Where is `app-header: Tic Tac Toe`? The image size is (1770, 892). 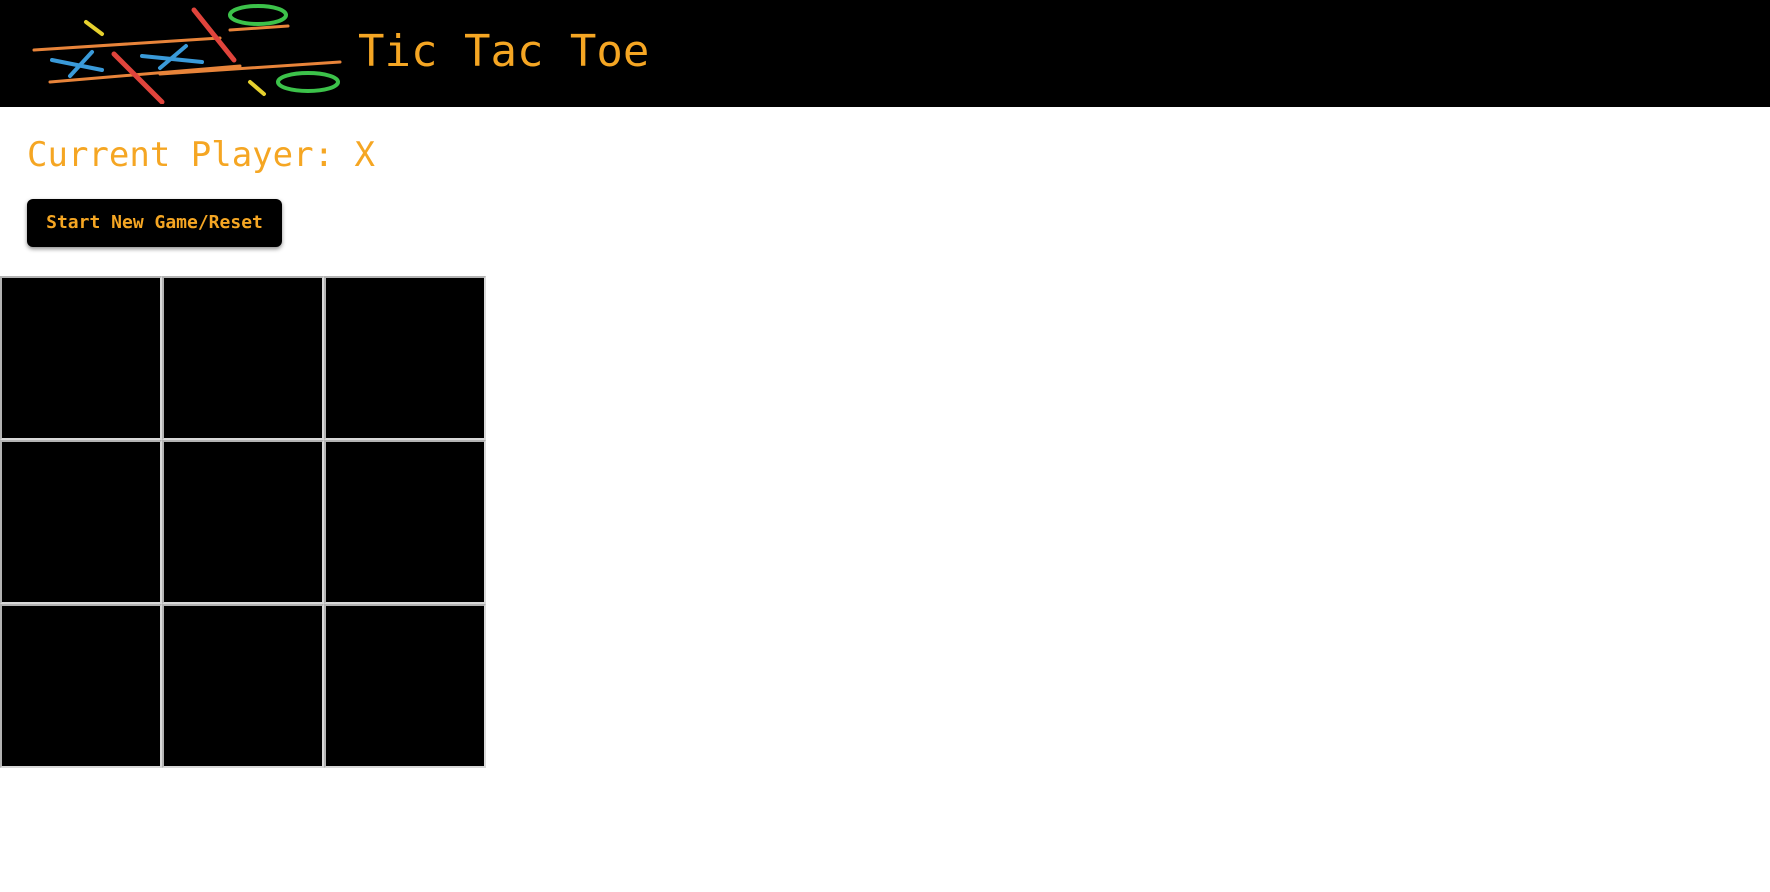 app-header: Tic Tac Toe is located at coordinates (885, 53).